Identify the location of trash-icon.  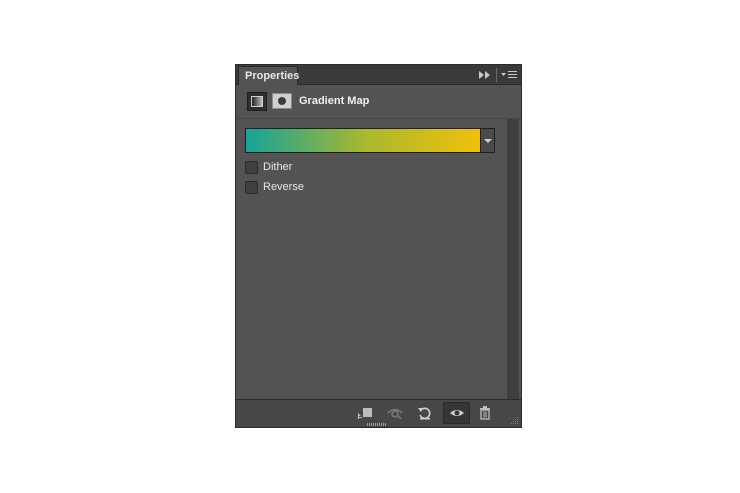
(485, 413).